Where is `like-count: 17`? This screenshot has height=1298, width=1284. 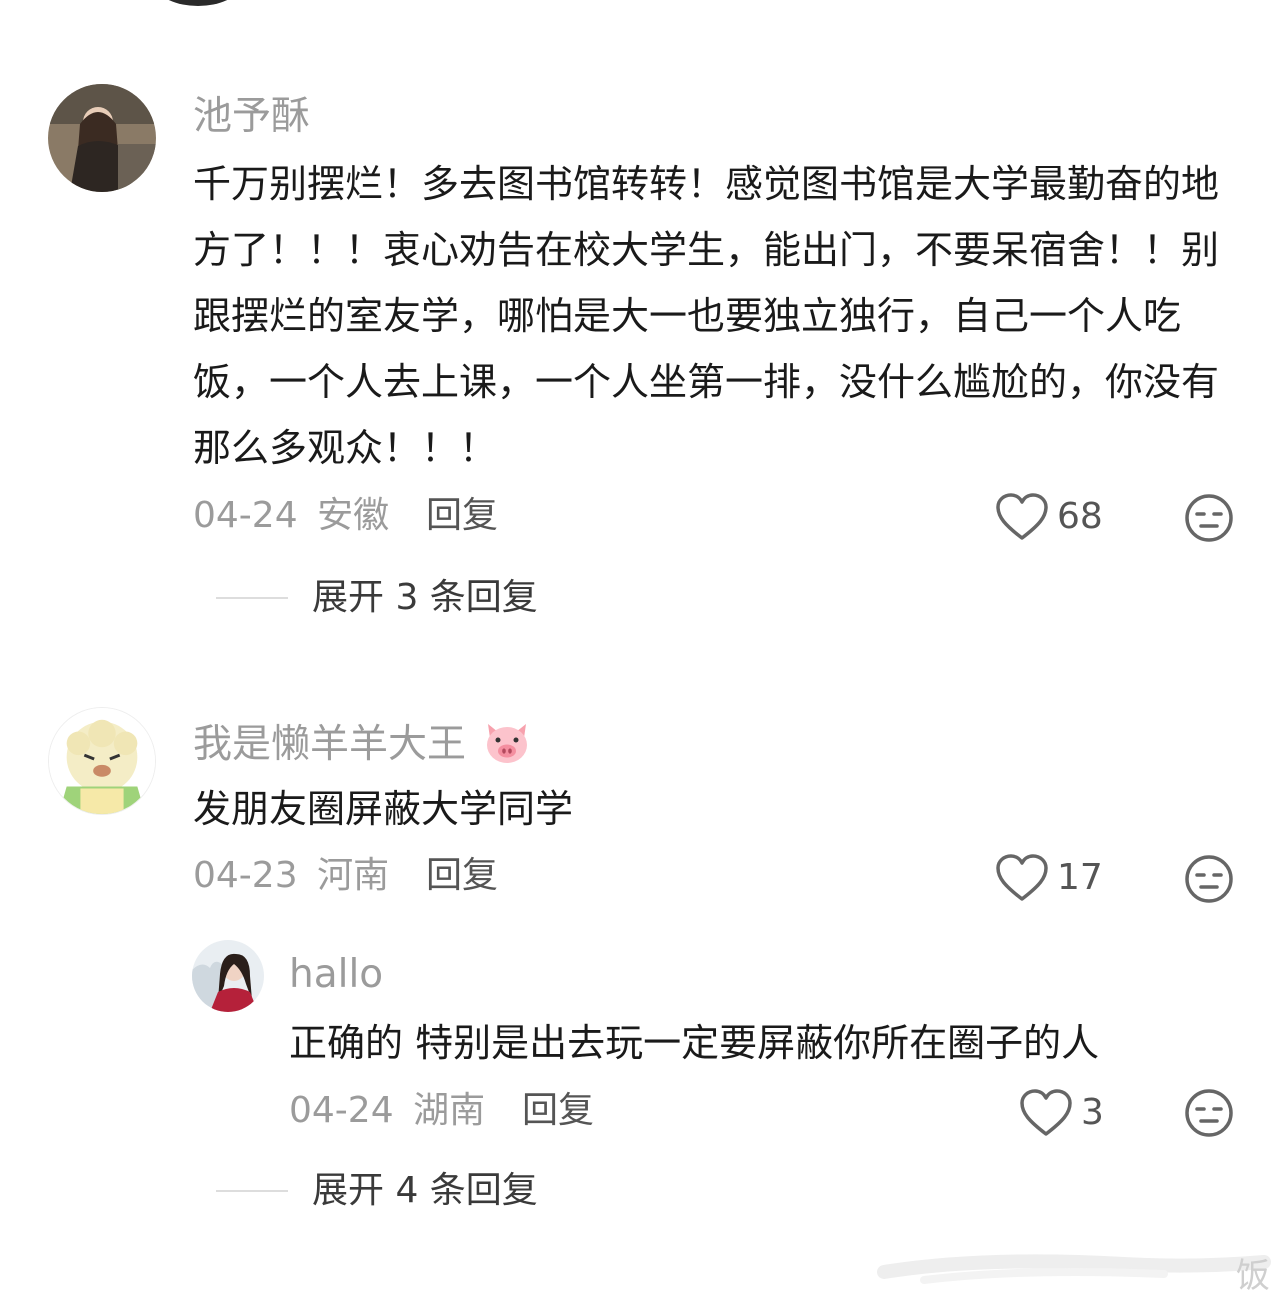 like-count: 17 is located at coordinates (1080, 877).